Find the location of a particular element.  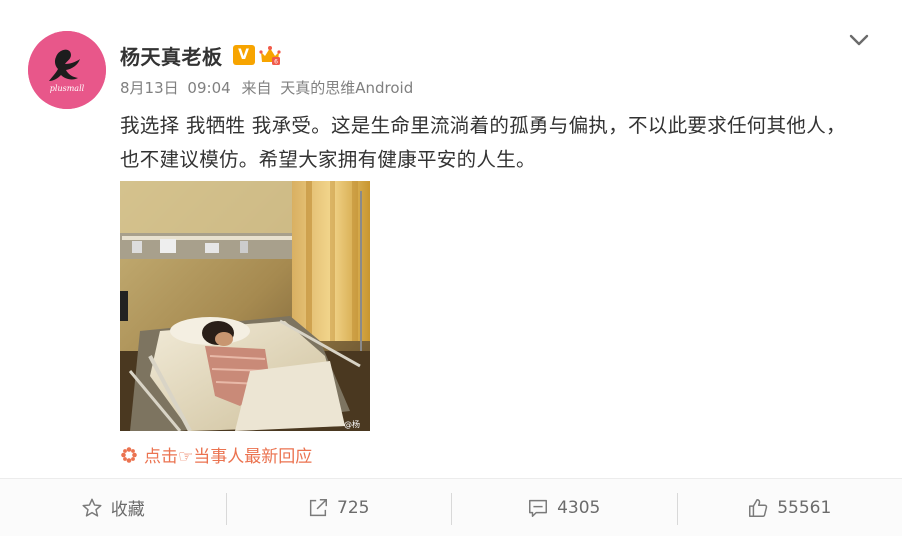

latest-reply-link: 点击☞当事人最新回应 is located at coordinates (216, 454).